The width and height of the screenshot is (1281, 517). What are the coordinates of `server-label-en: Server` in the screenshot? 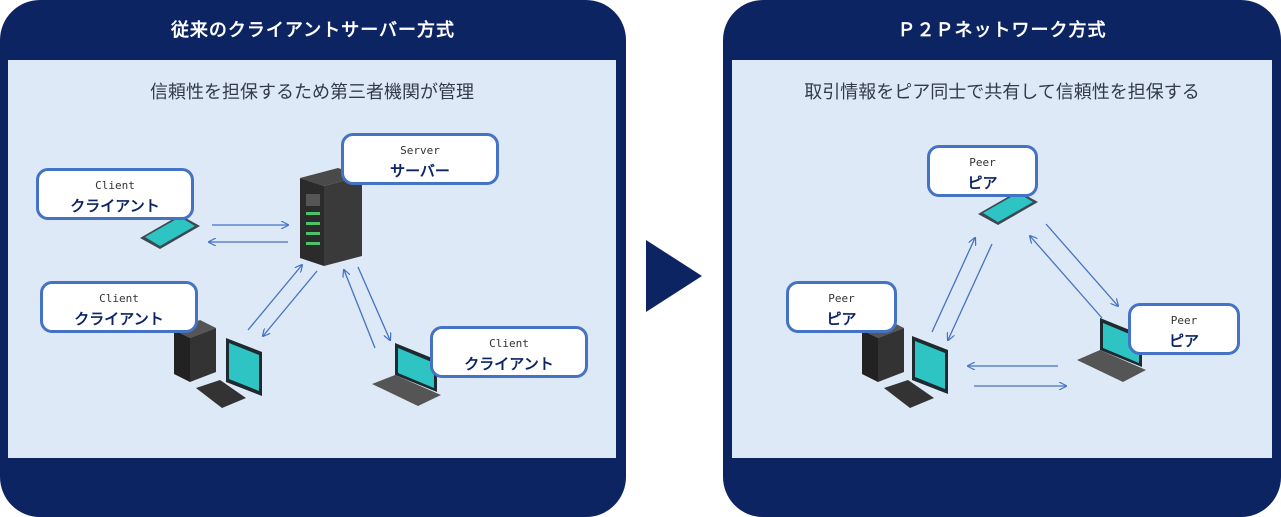 It's located at (420, 150).